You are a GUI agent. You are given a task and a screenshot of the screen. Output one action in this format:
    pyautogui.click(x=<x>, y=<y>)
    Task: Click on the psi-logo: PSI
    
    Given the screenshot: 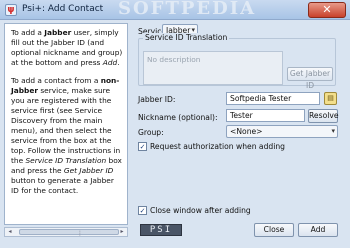 What is the action you would take?
    pyautogui.click(x=161, y=230)
    